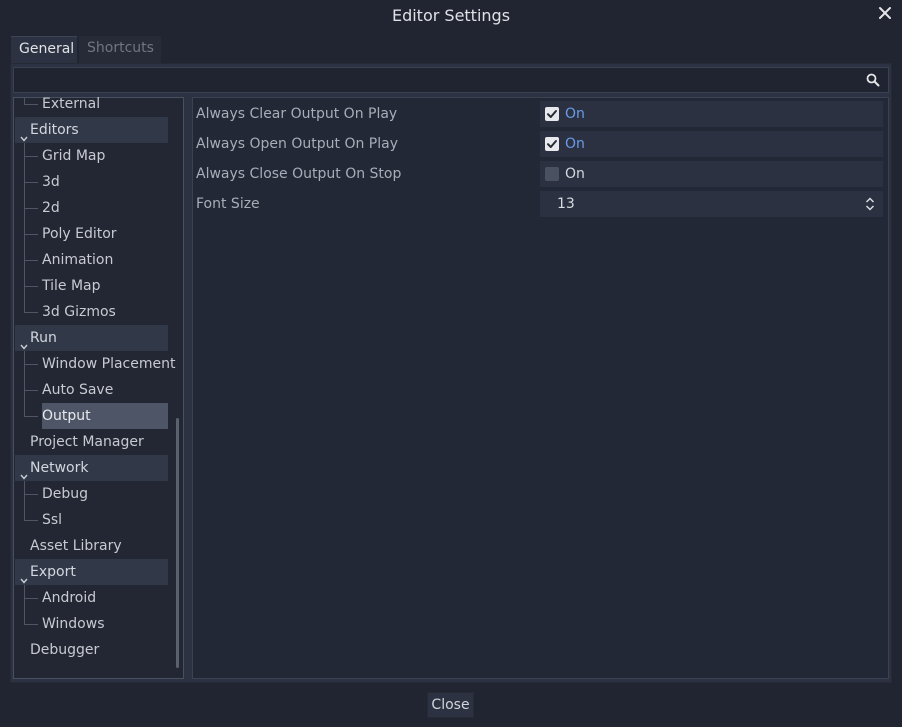  I want to click on tree-item-windows: Windows, so click(73, 624).